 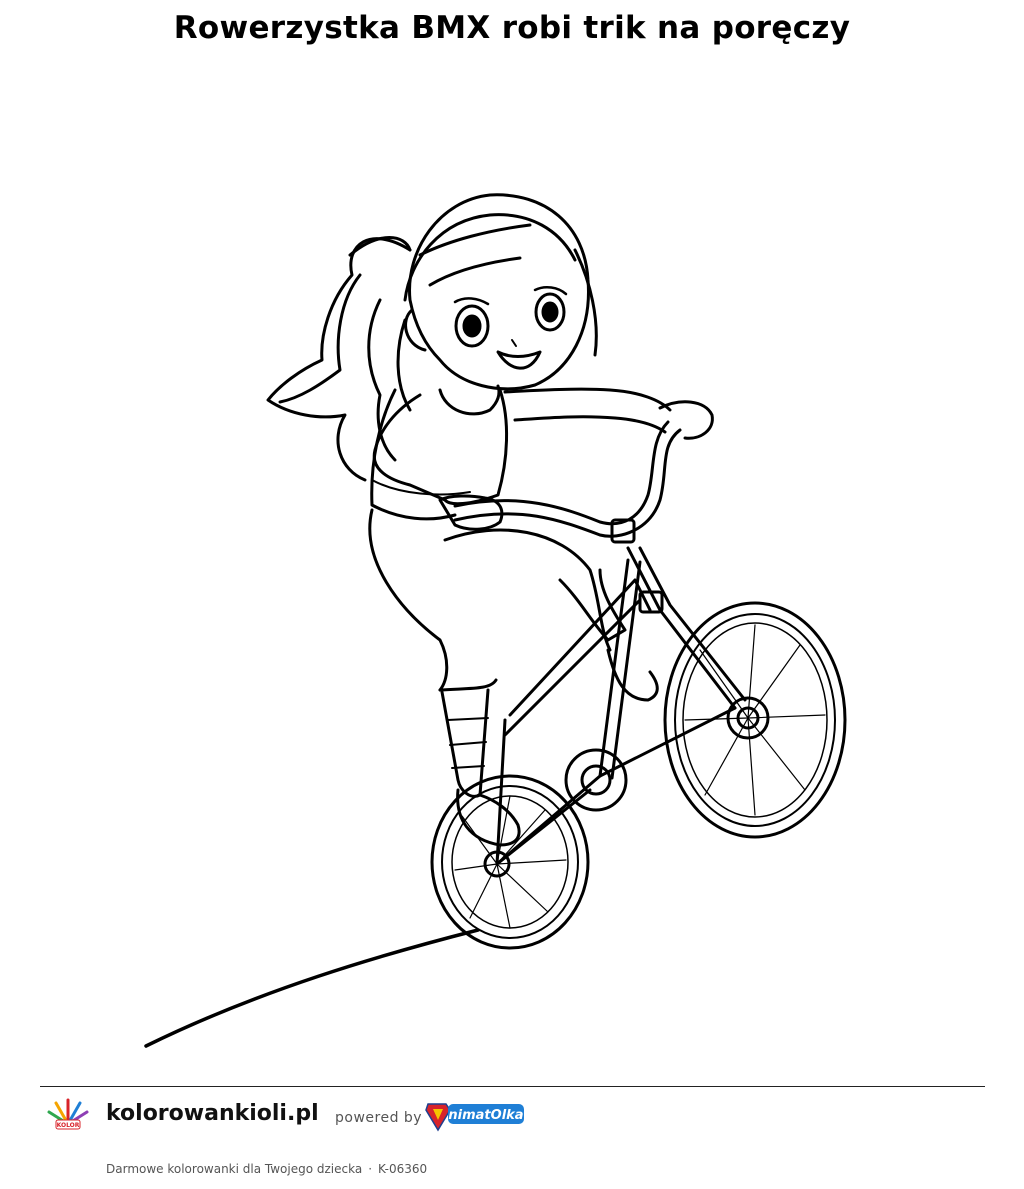 What do you see at coordinates (68, 1118) in the screenshot?
I see `site-logo-icon: KOLOR` at bounding box center [68, 1118].